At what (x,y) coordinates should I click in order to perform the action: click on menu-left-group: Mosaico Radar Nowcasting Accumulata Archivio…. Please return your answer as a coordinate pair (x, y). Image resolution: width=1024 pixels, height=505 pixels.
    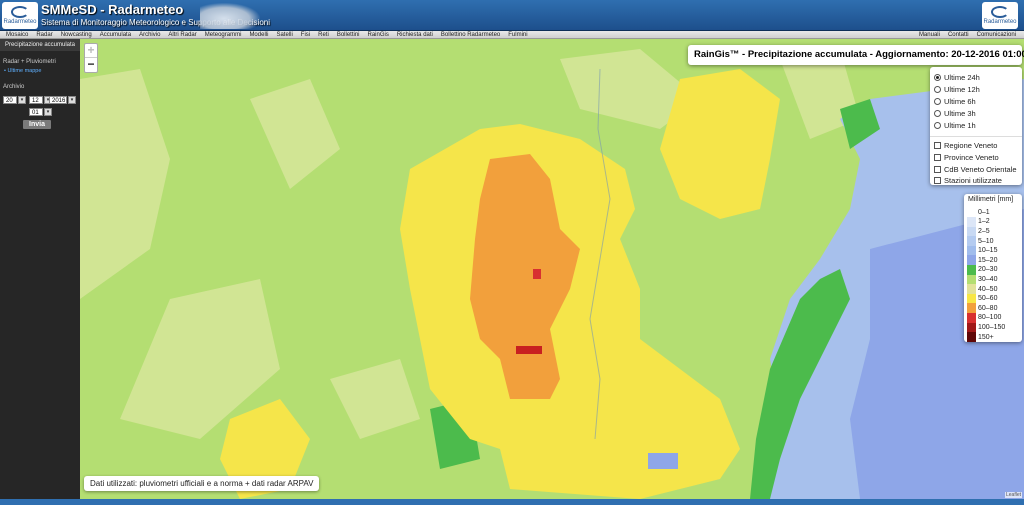
    Looking at the image, I should click on (267, 35).